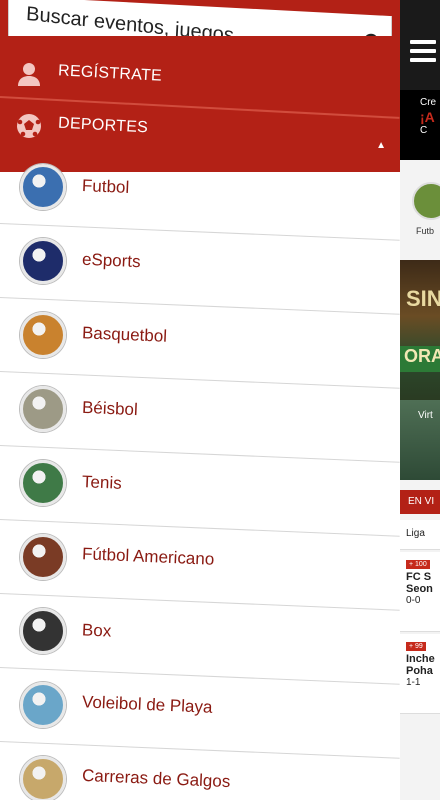 This screenshot has width=440, height=800. Describe the element at coordinates (200, 631) in the screenshot. I see `sport-item: Box` at that location.